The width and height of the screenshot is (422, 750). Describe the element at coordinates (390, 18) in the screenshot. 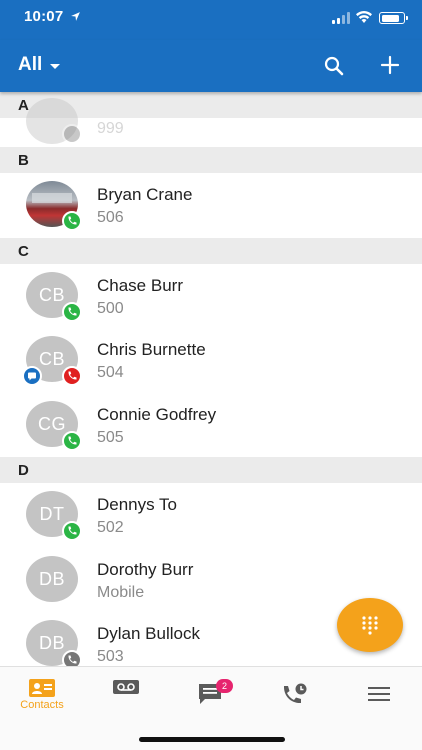

I see `battery-level` at that location.